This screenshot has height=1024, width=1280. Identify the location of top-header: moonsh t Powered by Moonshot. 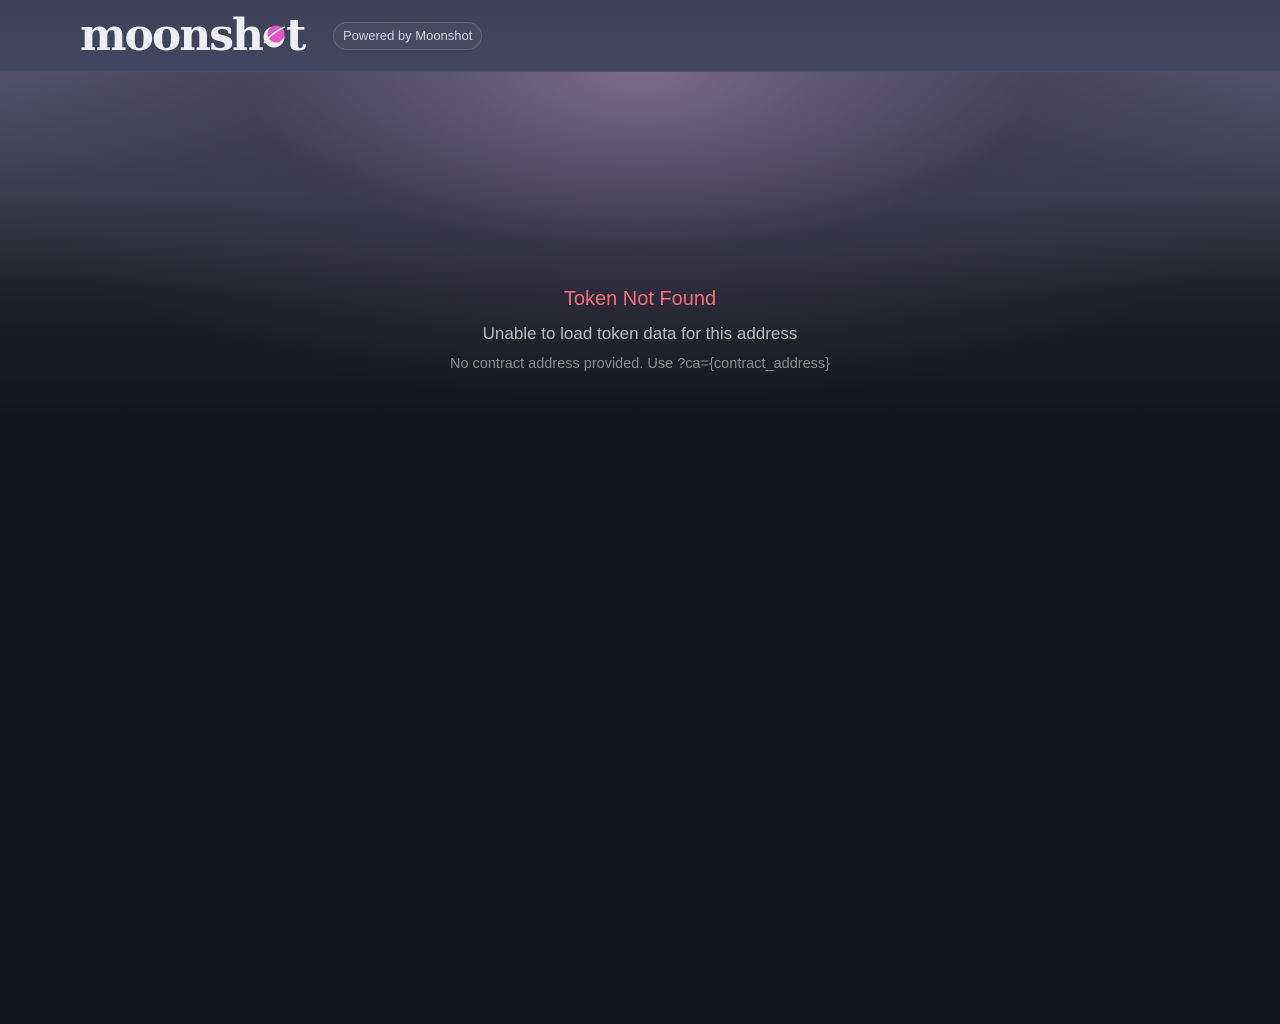
(640, 36).